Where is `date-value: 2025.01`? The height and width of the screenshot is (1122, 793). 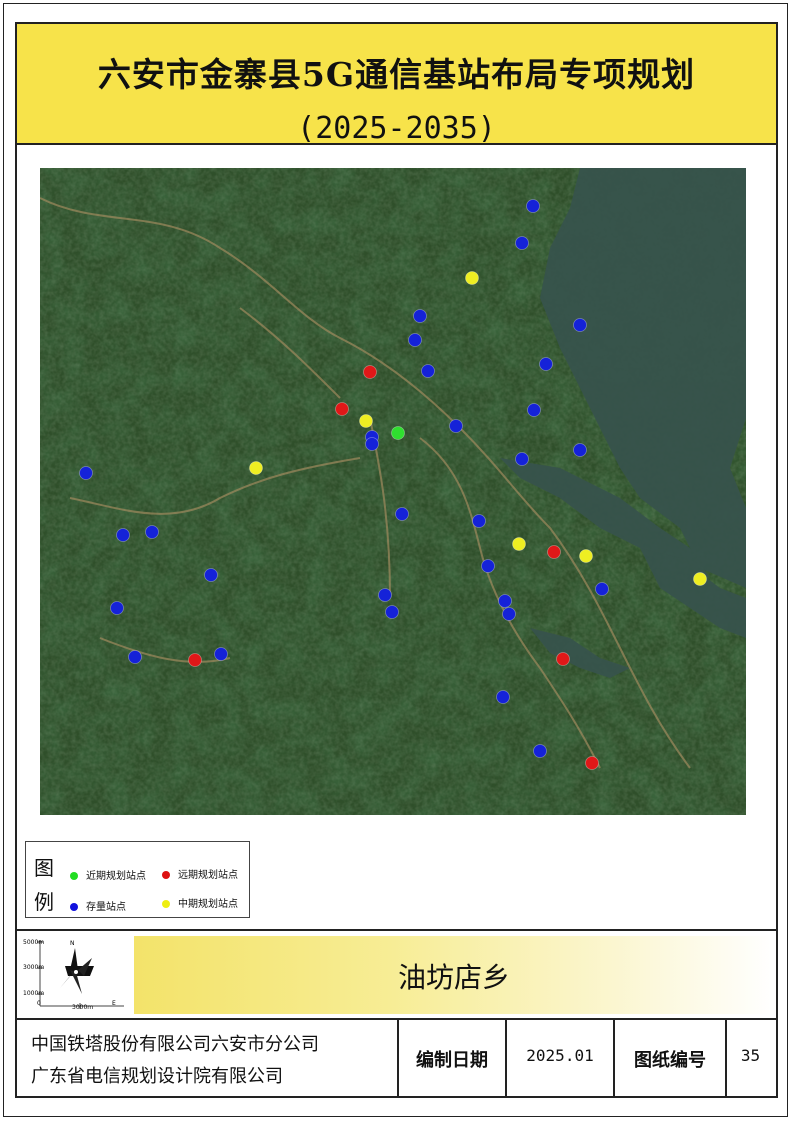
date-value: 2025.01 is located at coordinates (560, 1055).